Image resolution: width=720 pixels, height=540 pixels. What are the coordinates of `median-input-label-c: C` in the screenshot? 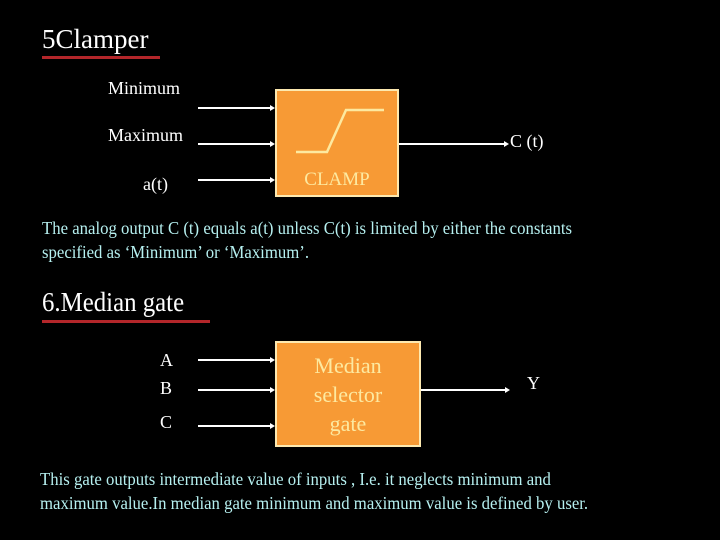 It's located at (166, 422).